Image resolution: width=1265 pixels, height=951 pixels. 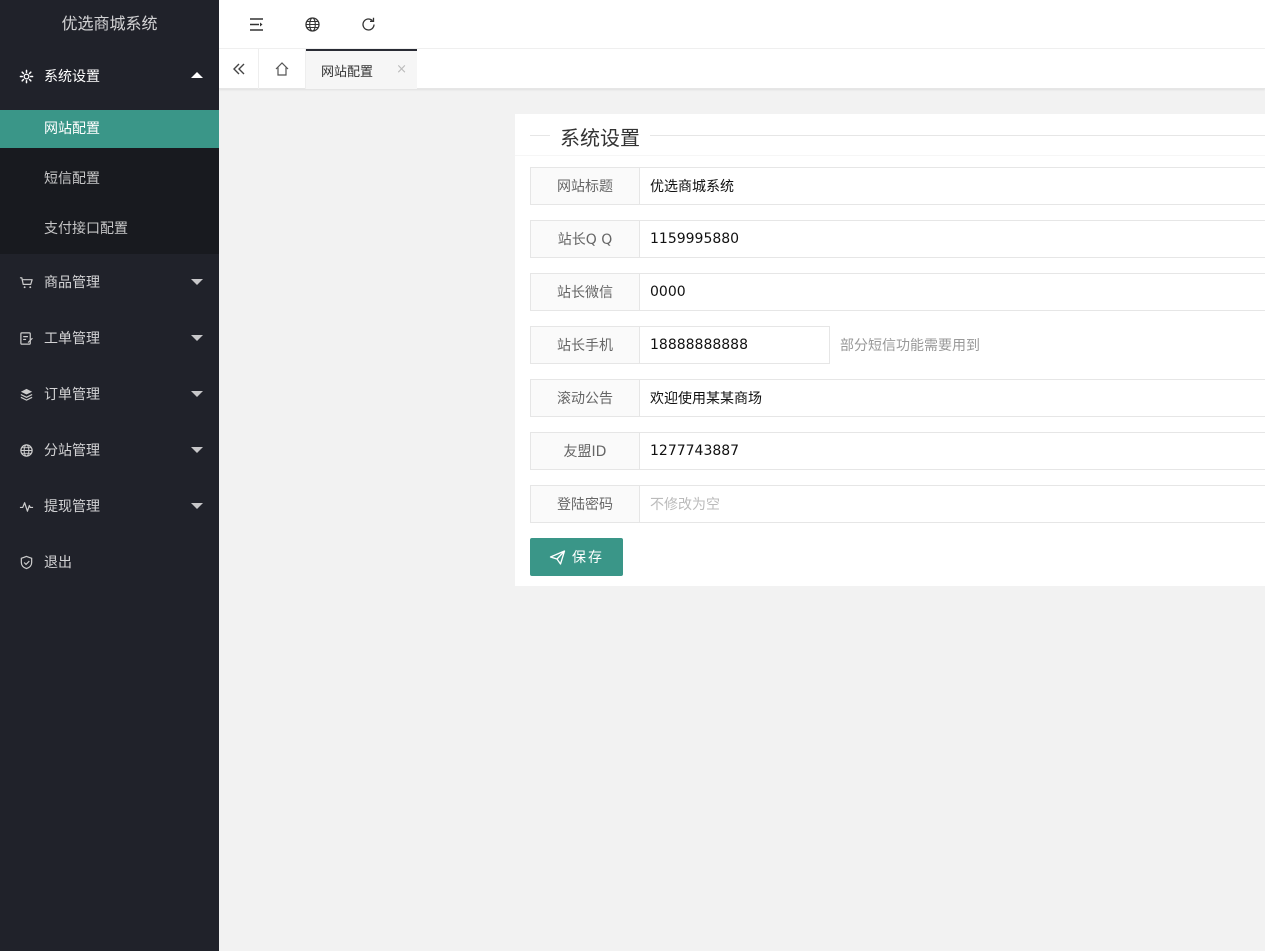 I want to click on site-title-input: 优选商城系统, so click(x=952, y=186).